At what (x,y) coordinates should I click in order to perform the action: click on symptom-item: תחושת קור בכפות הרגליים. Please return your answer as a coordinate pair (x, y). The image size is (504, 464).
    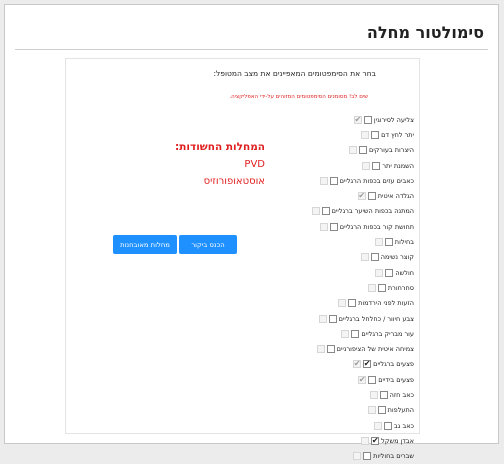
    Looking at the image, I should click on (363, 226).